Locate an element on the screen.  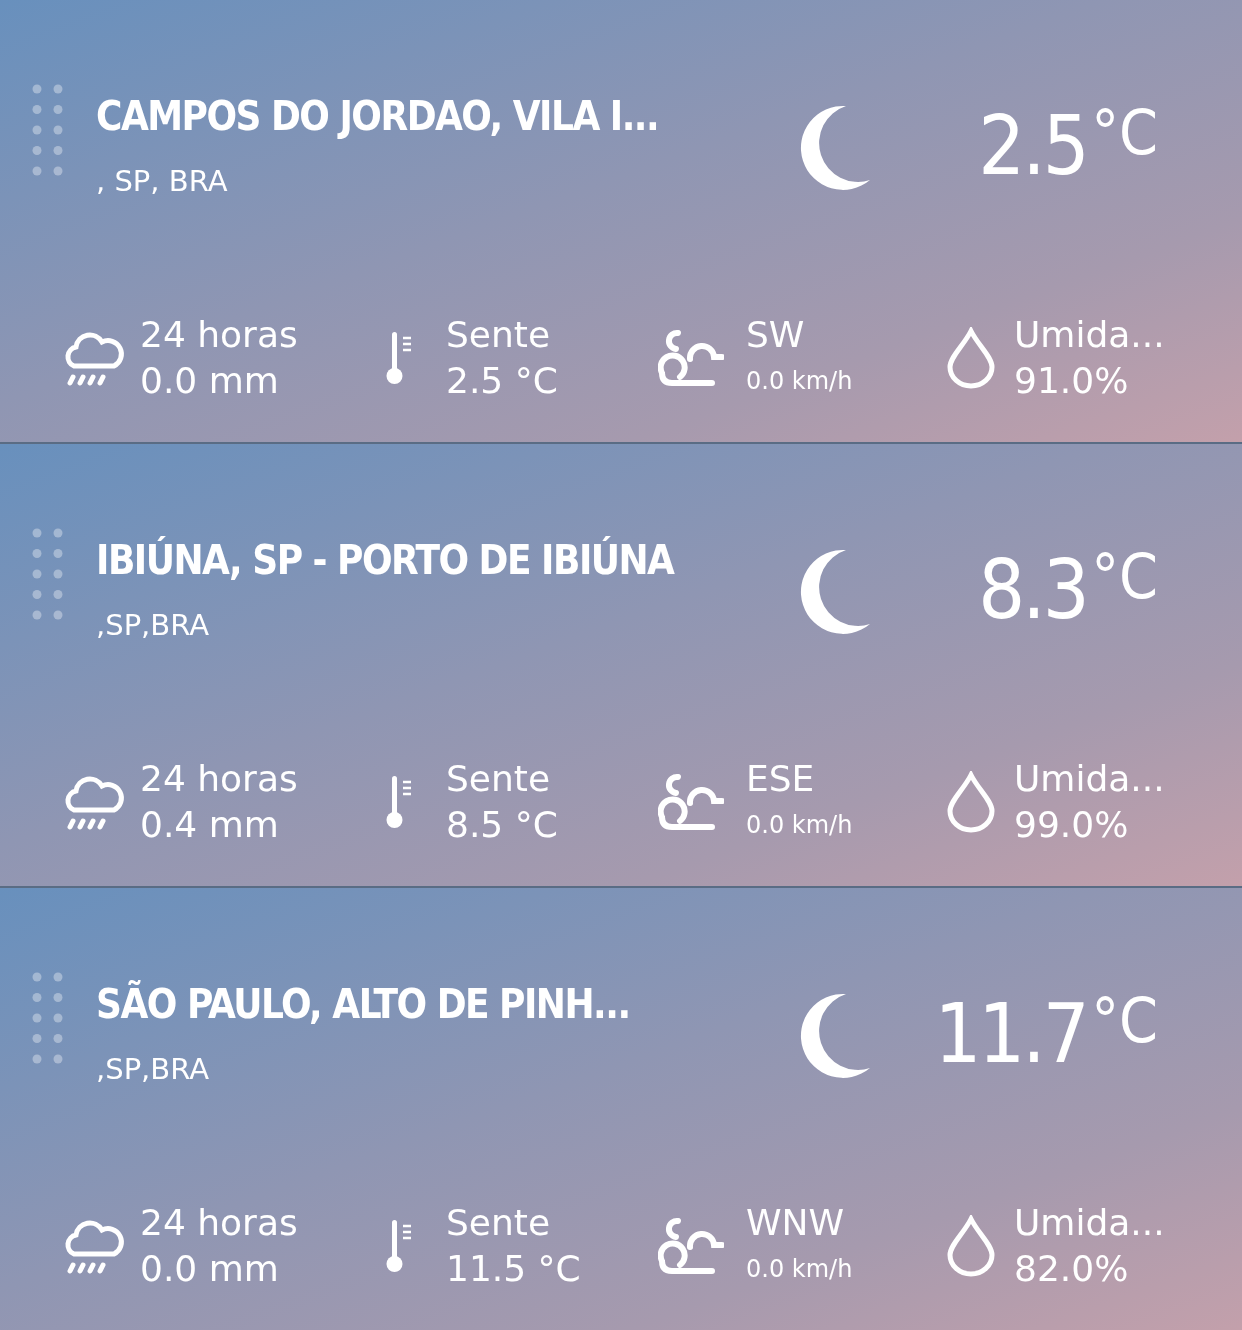
temperature: 11.7$^{°C}$ is located at coordinates (1046, 1032).